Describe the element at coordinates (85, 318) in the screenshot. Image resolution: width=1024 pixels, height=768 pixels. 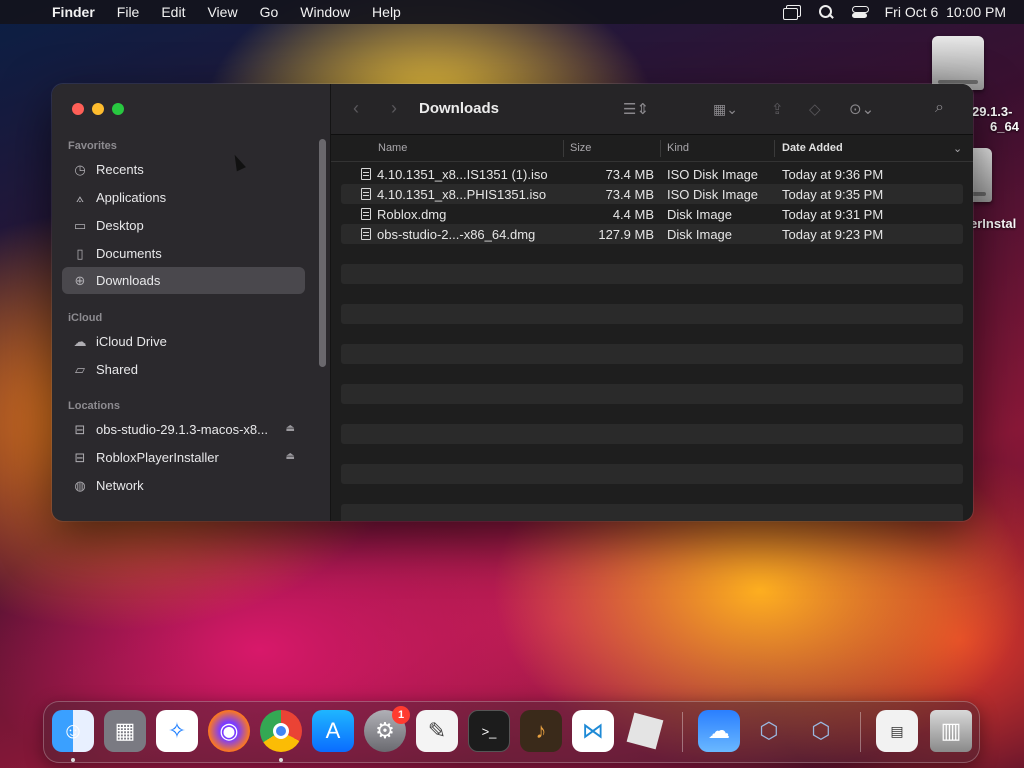
I see `sidebar-header-icloud: iCloud` at that location.